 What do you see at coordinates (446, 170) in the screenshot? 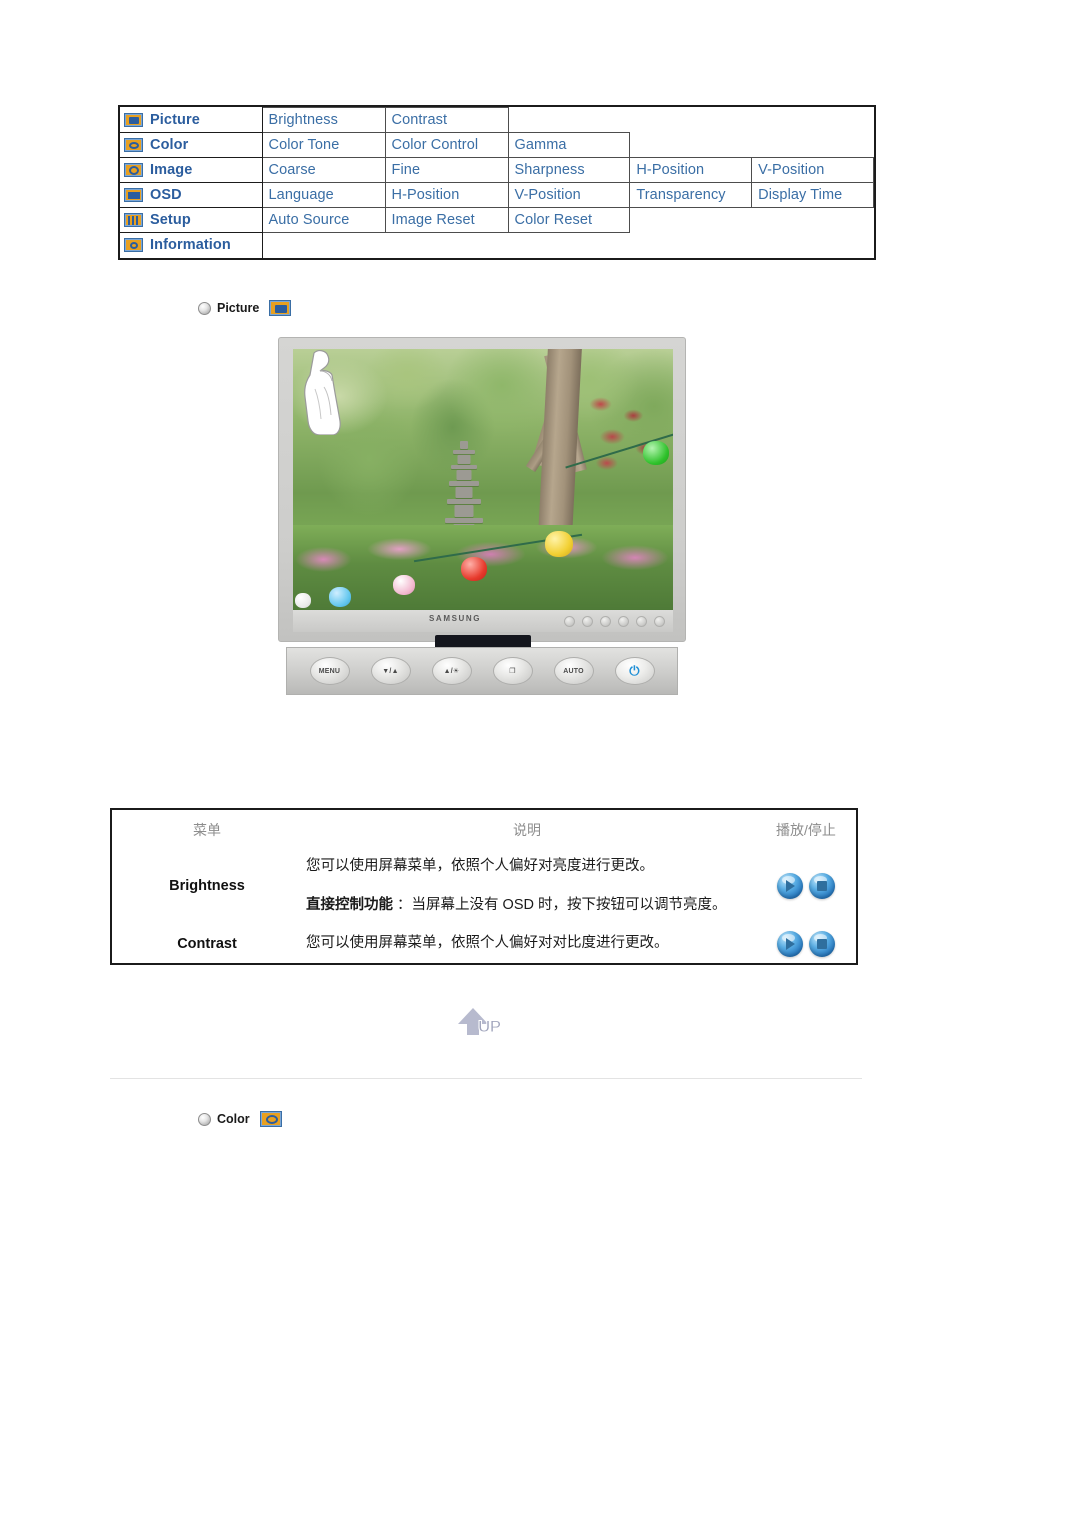
I see `osd-item-fine: Fine` at bounding box center [446, 170].